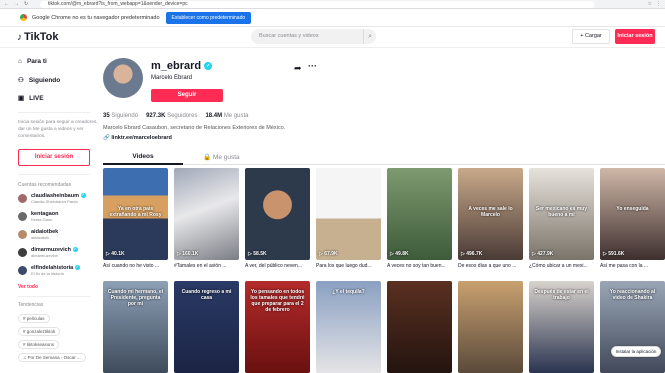  What do you see at coordinates (312, 66) in the screenshot?
I see `more-options-icon: ···` at bounding box center [312, 66].